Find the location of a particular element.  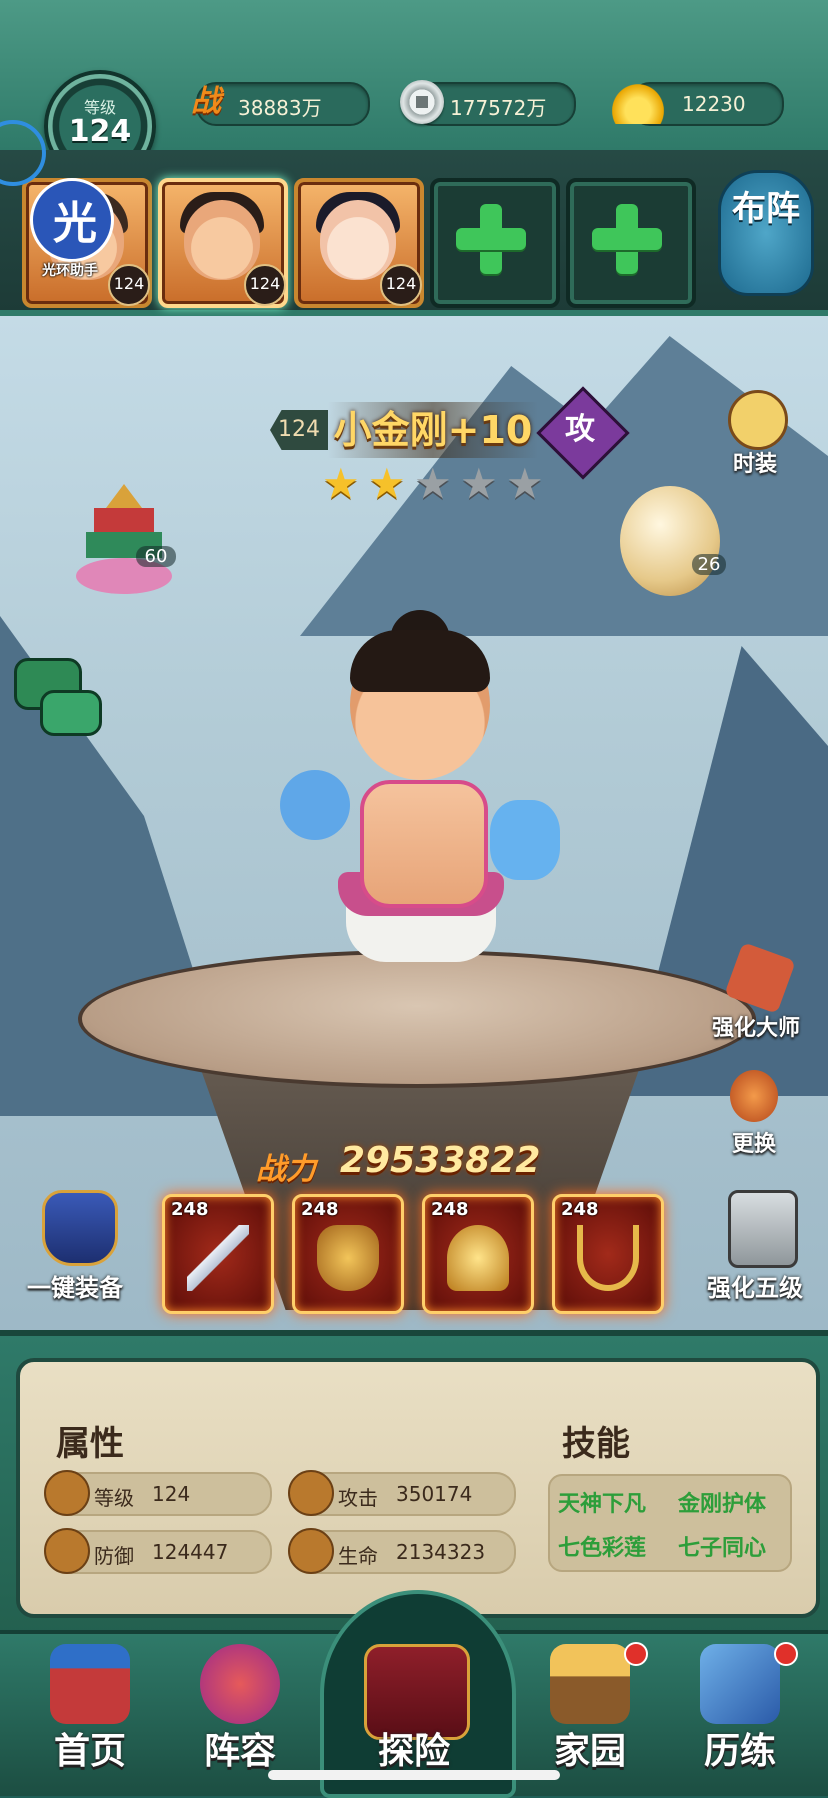

equip-slot-armor: 248 is located at coordinates (348, 1254).